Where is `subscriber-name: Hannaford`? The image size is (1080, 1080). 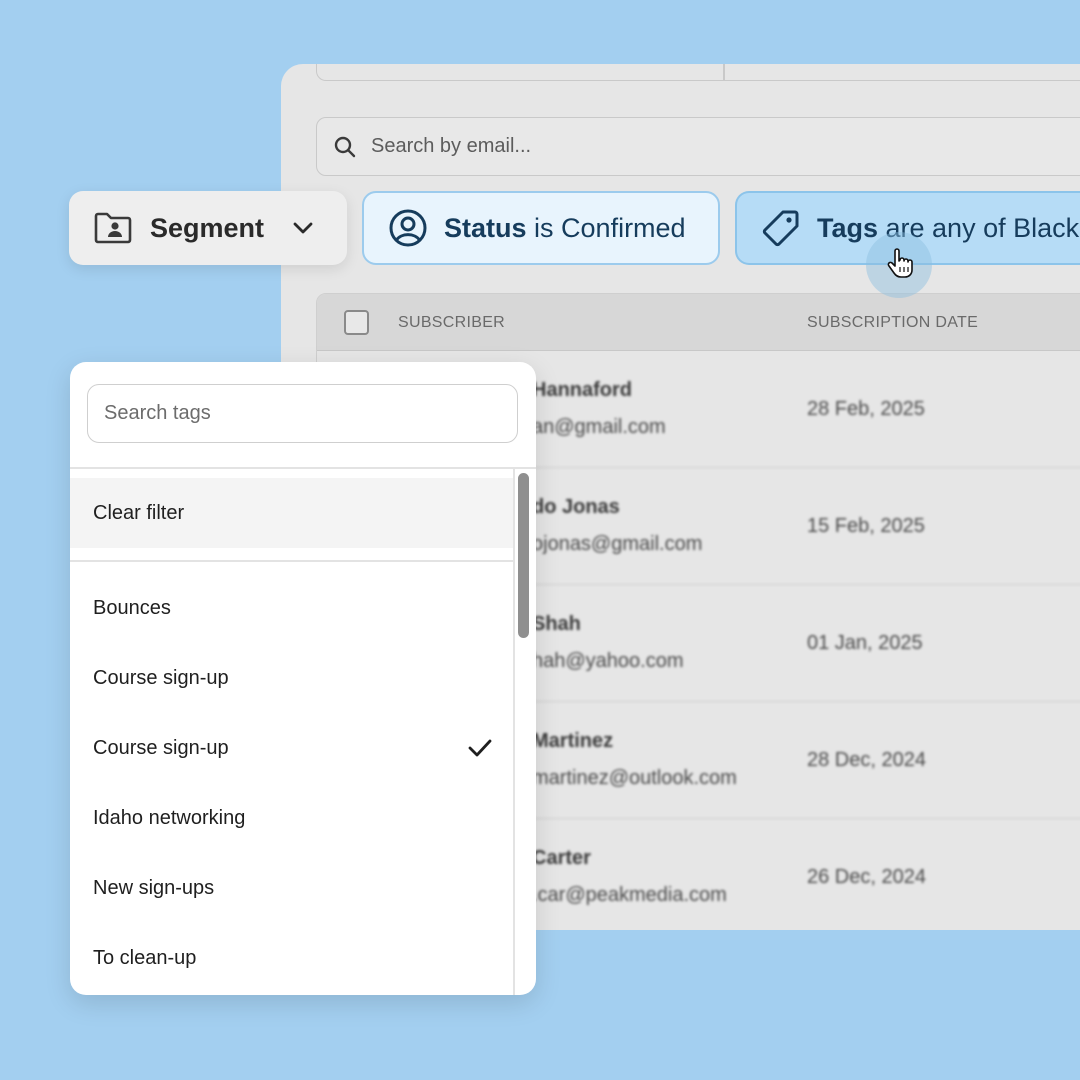 subscriber-name: Hannaford is located at coordinates (582, 390).